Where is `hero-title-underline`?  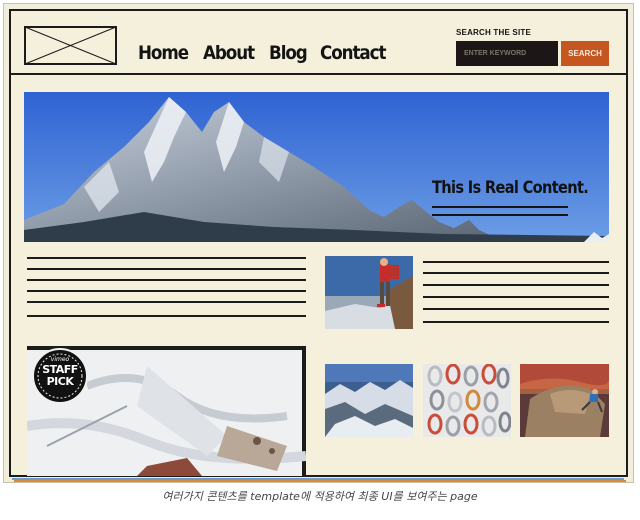
hero-title-underline is located at coordinates (500, 207).